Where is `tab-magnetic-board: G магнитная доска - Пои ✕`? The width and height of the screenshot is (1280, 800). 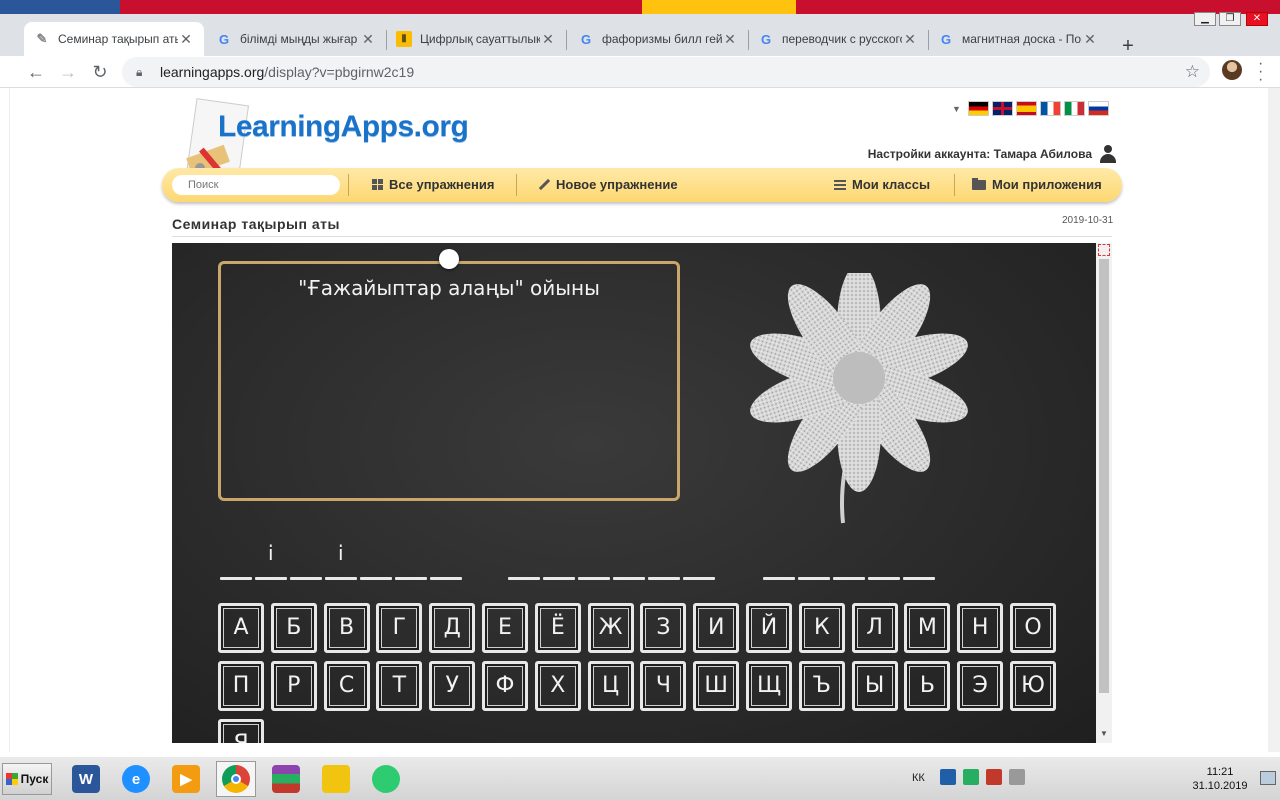
tab-magnetic-board: G магнитная доска - Пои ✕ is located at coordinates (1018, 39).